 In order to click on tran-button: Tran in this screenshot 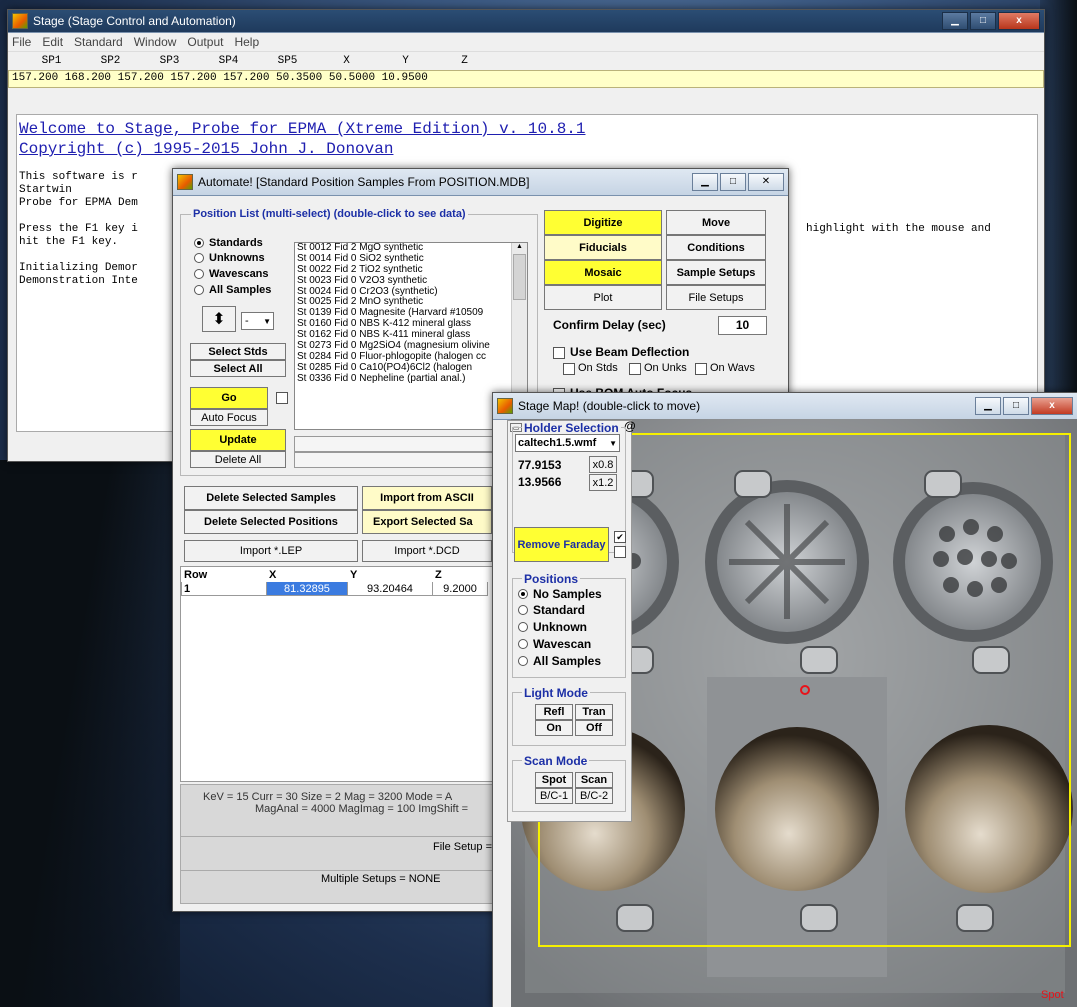, I will do `click(594, 712)`.